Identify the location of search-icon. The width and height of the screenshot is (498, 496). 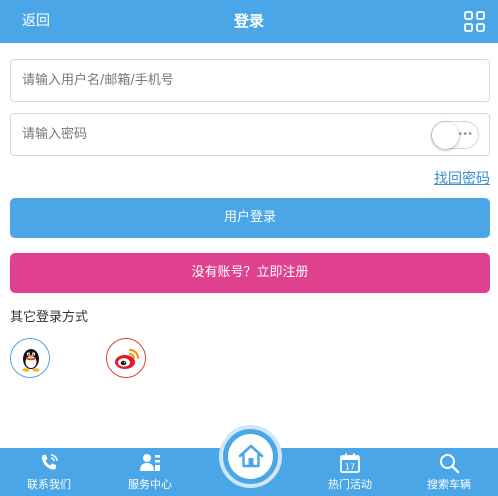
(450, 464).